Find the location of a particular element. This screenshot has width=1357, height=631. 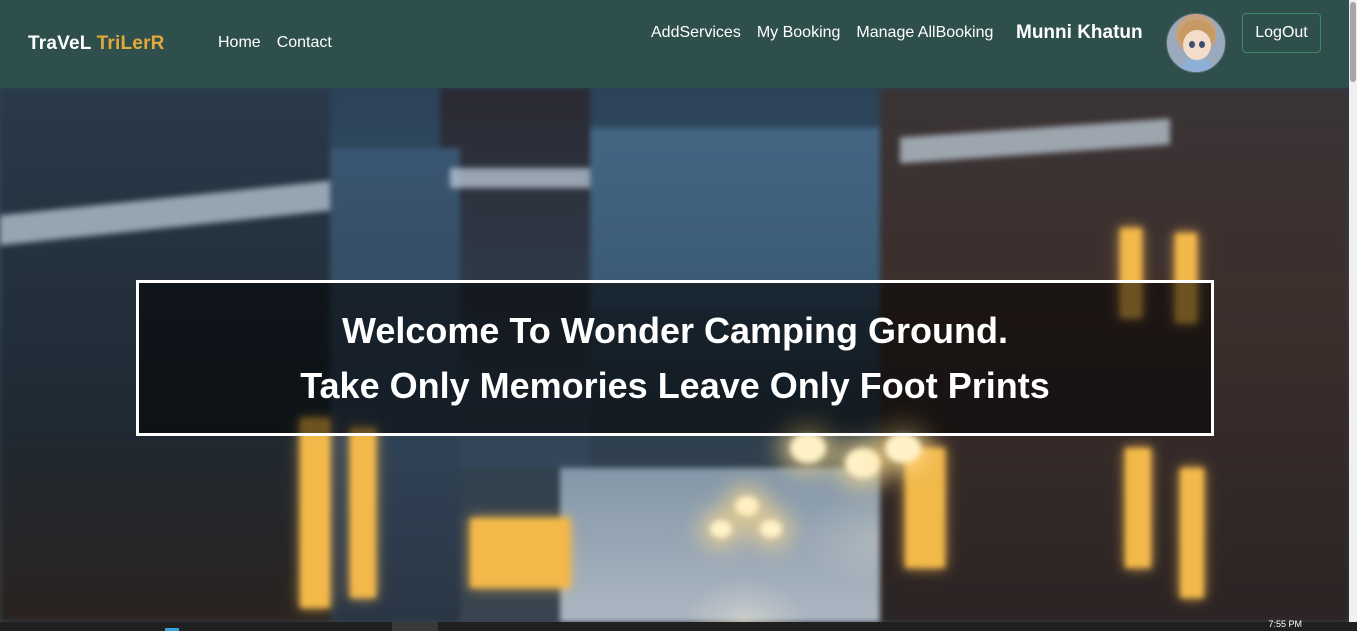

brand-part2: TriLerR is located at coordinates (130, 43).